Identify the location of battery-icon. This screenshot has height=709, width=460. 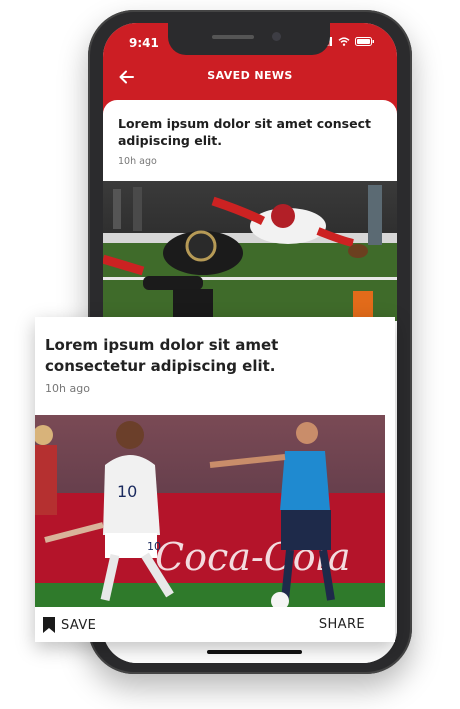
(364, 41).